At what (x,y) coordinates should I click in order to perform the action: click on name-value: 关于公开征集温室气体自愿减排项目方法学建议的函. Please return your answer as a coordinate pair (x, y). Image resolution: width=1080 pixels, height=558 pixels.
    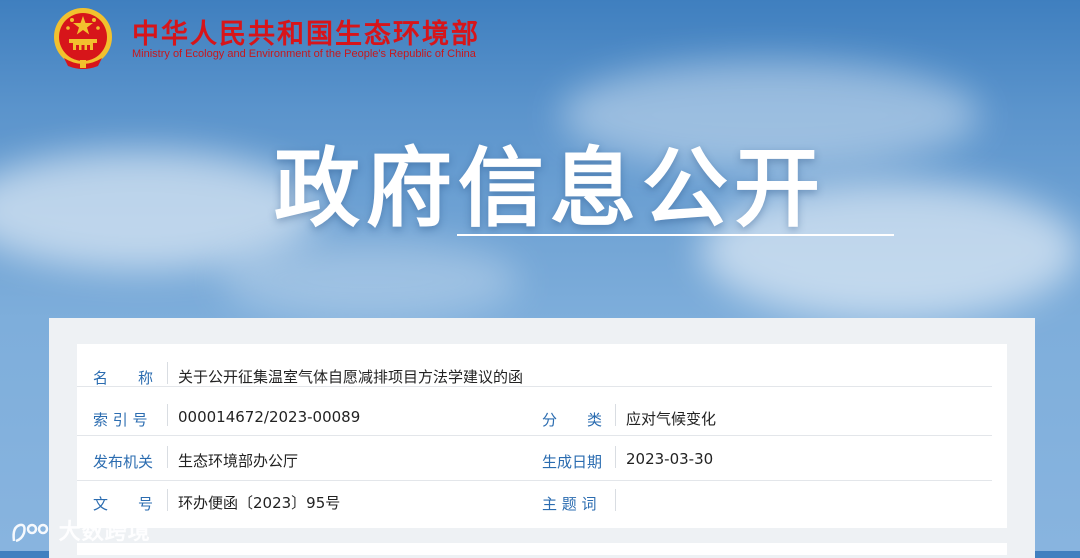
    Looking at the image, I should click on (351, 377).